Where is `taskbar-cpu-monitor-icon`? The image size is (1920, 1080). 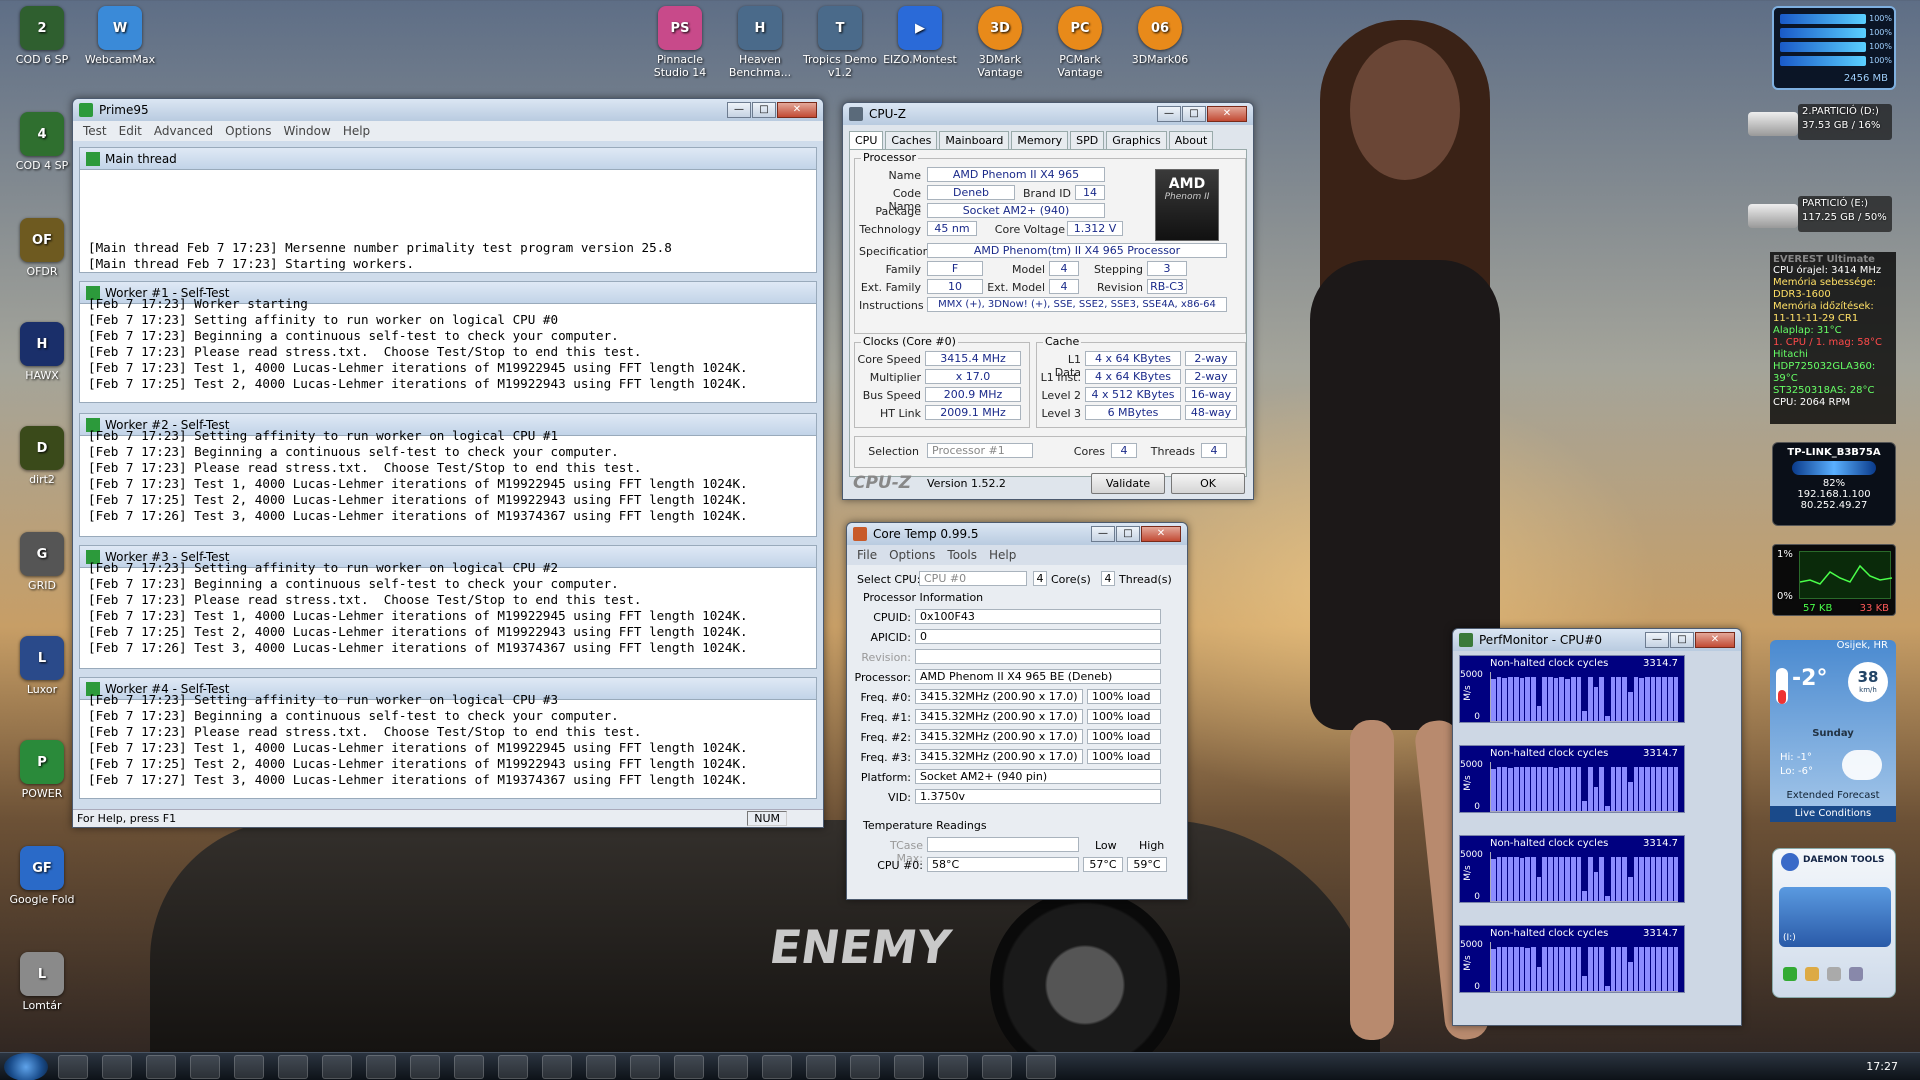
taskbar-cpu-monitor-icon is located at coordinates (601, 1066).